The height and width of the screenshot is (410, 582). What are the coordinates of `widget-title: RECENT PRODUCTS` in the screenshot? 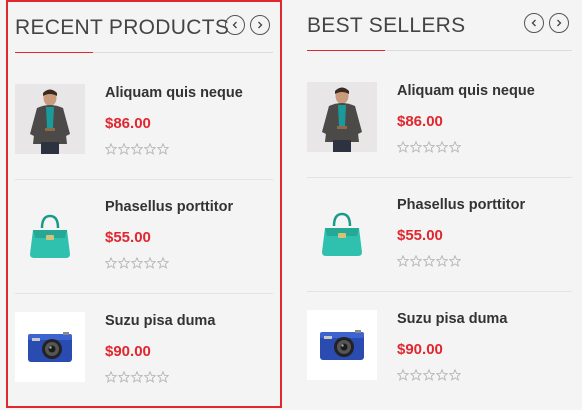 It's located at (122, 27).